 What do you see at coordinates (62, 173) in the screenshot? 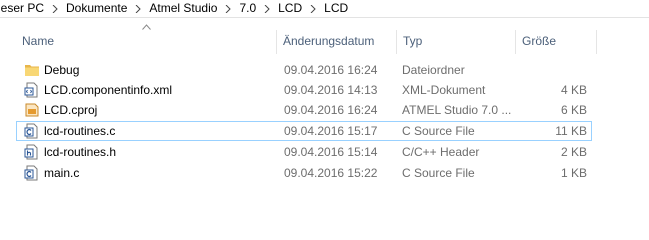
I see `file-name: main.c` at bounding box center [62, 173].